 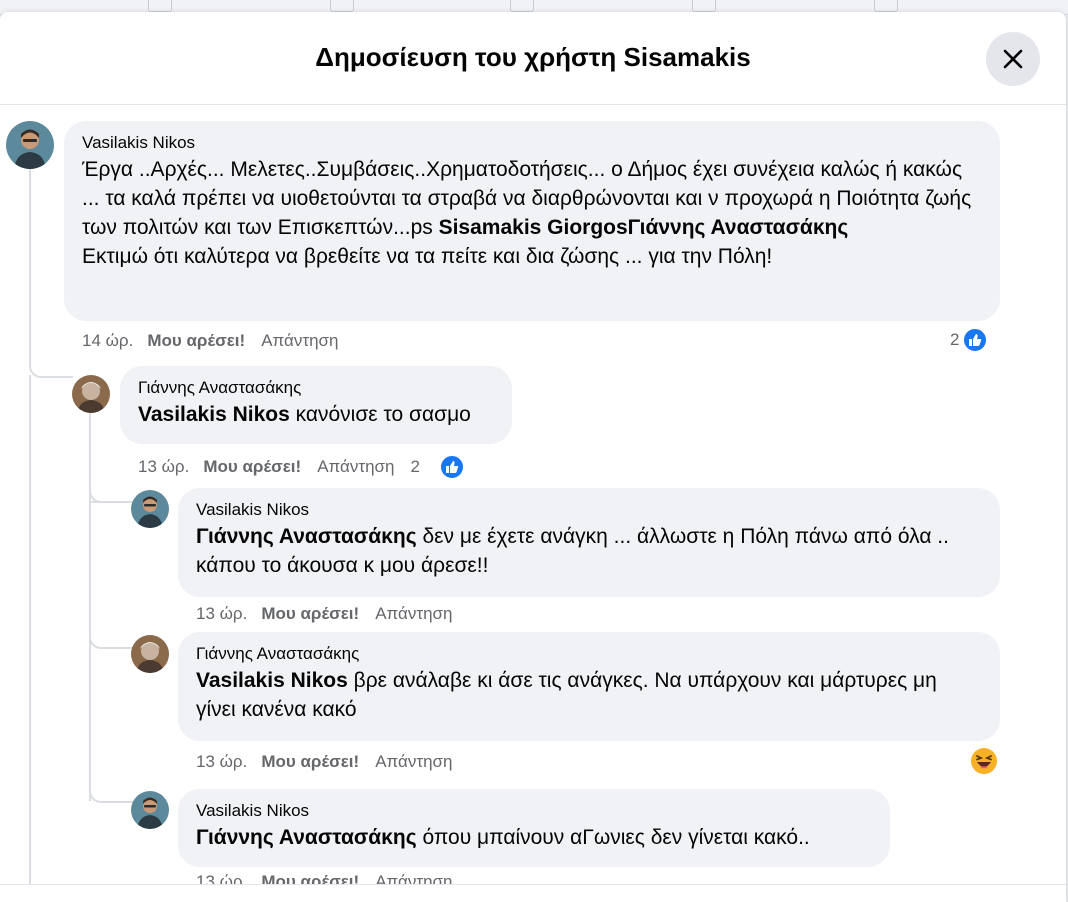 What do you see at coordinates (533, 893) in the screenshot?
I see `modal-footer` at bounding box center [533, 893].